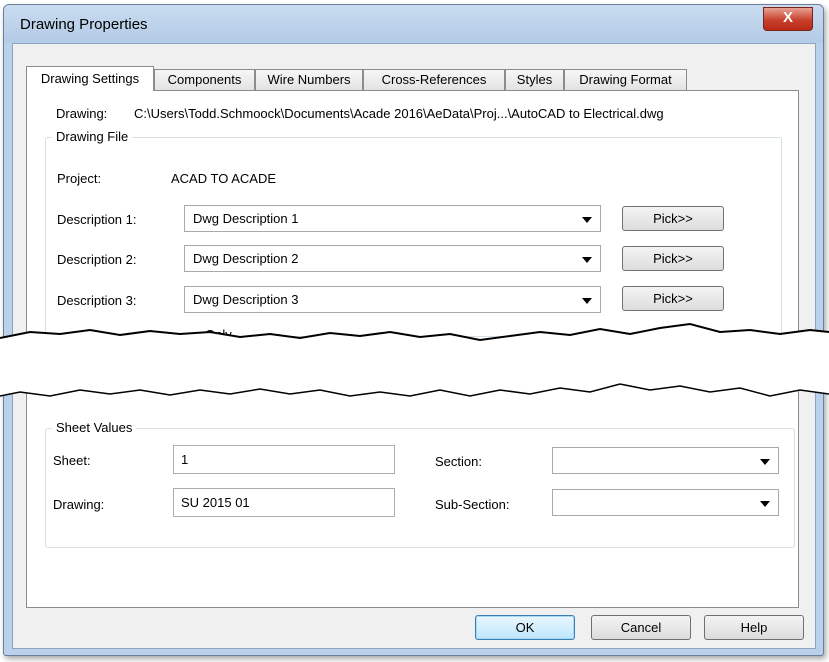  I want to click on sheet-value: 1, so click(185, 459).